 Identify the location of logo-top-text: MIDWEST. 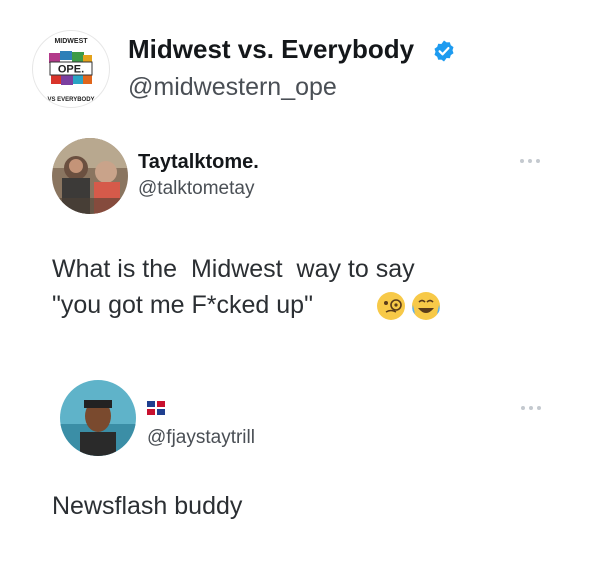
(71, 41).